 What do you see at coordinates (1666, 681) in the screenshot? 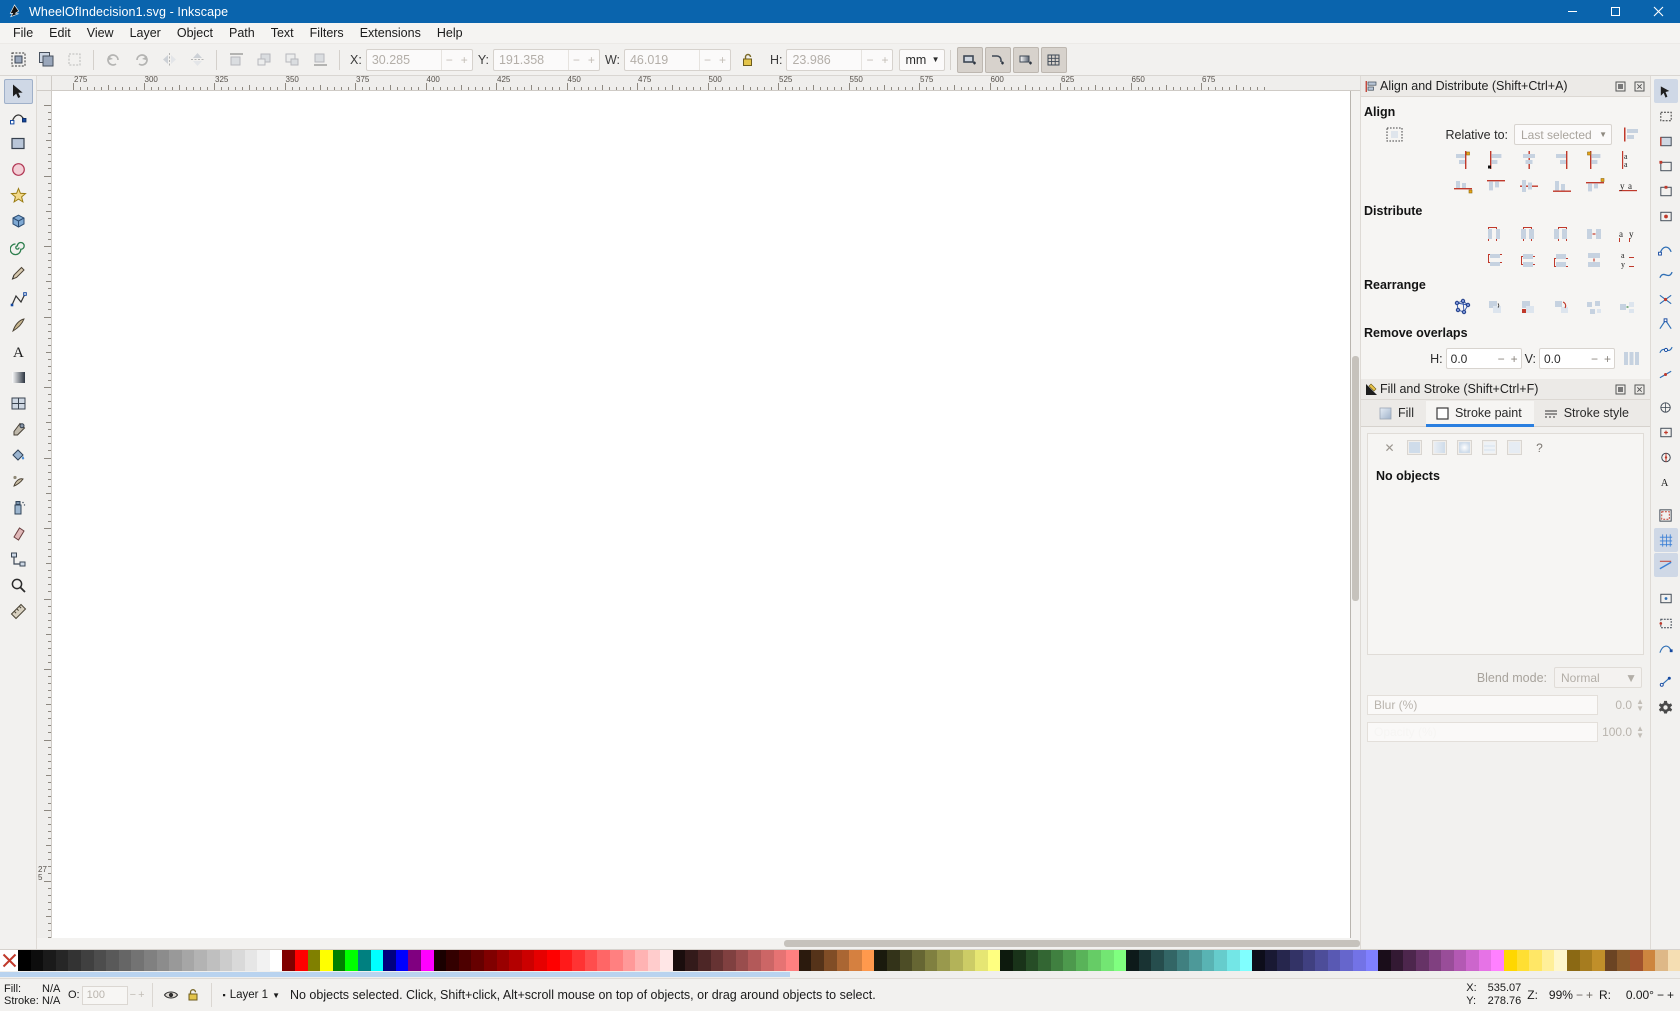
I see `snap-handles-icon` at bounding box center [1666, 681].